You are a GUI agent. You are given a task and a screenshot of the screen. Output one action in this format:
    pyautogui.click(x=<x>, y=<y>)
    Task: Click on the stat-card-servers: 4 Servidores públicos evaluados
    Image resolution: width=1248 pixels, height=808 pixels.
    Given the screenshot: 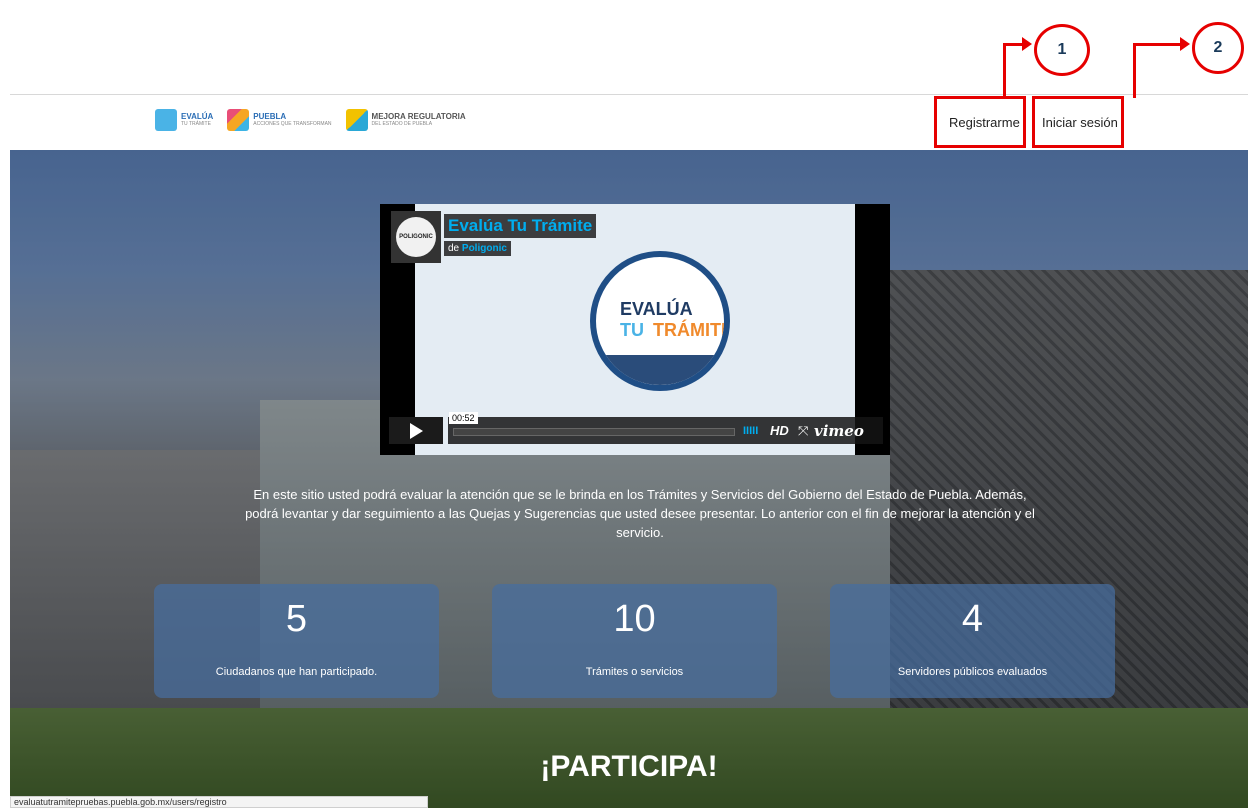 What is the action you would take?
    pyautogui.click(x=972, y=641)
    